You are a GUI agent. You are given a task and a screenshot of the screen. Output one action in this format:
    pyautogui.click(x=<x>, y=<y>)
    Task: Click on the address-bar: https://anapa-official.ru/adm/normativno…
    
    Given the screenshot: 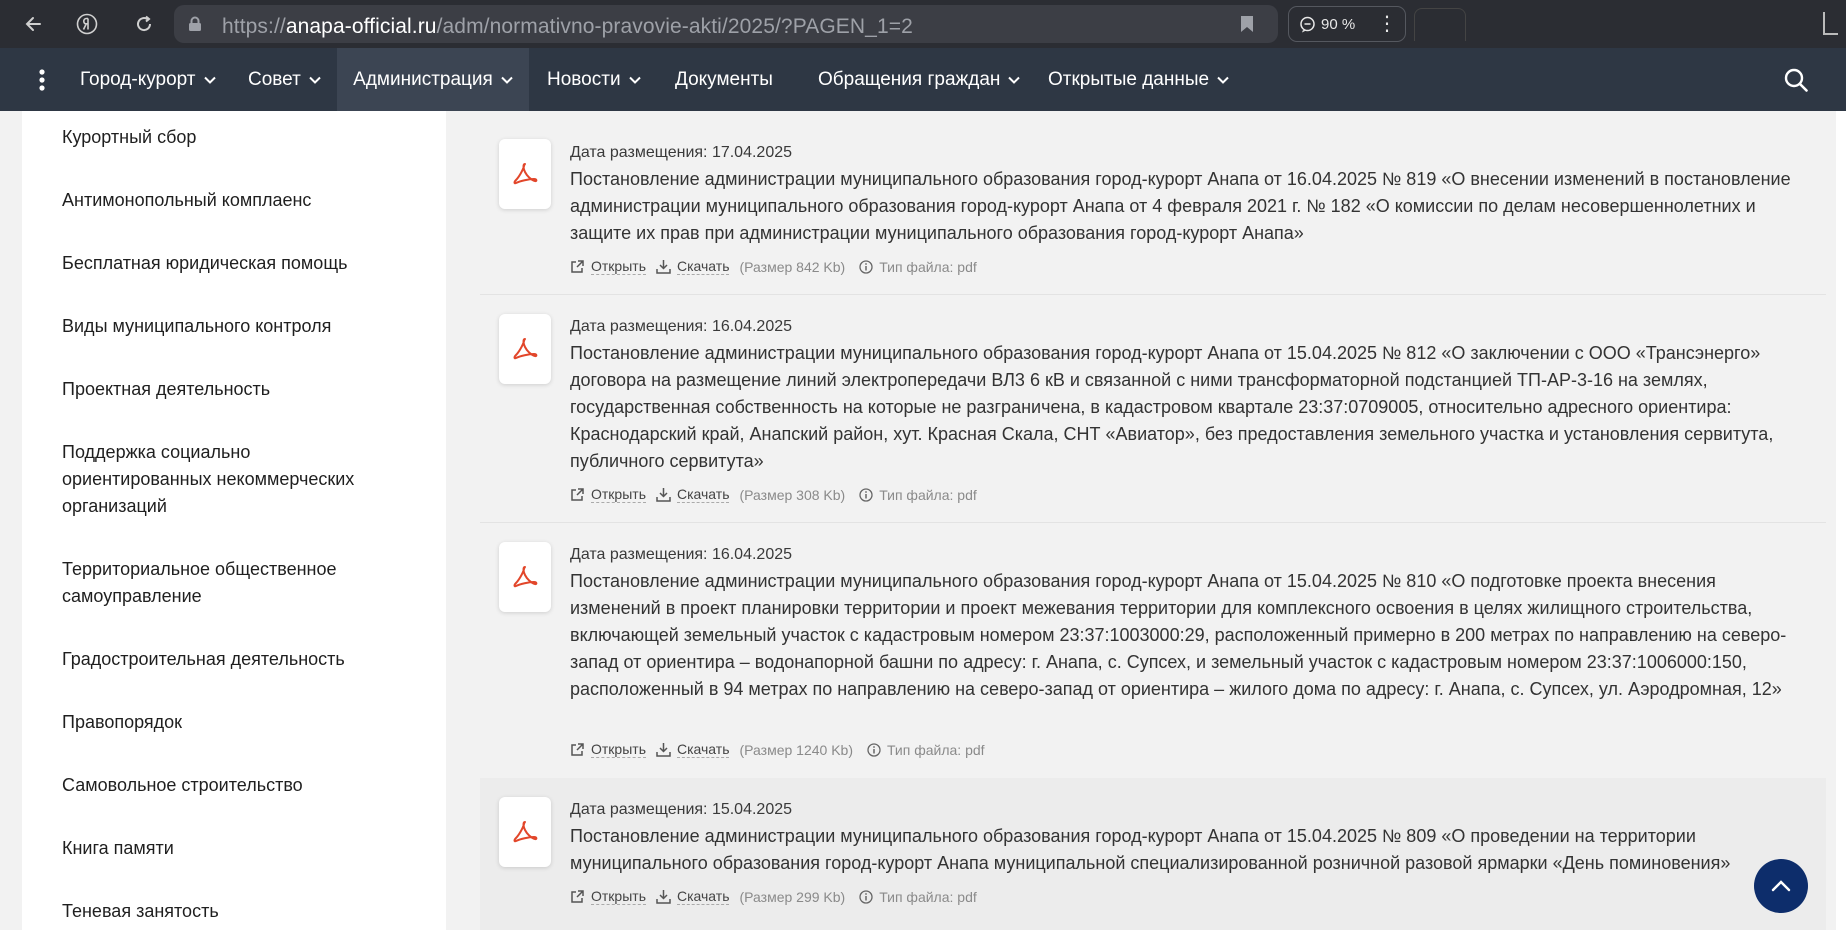 What is the action you would take?
    pyautogui.click(x=726, y=24)
    